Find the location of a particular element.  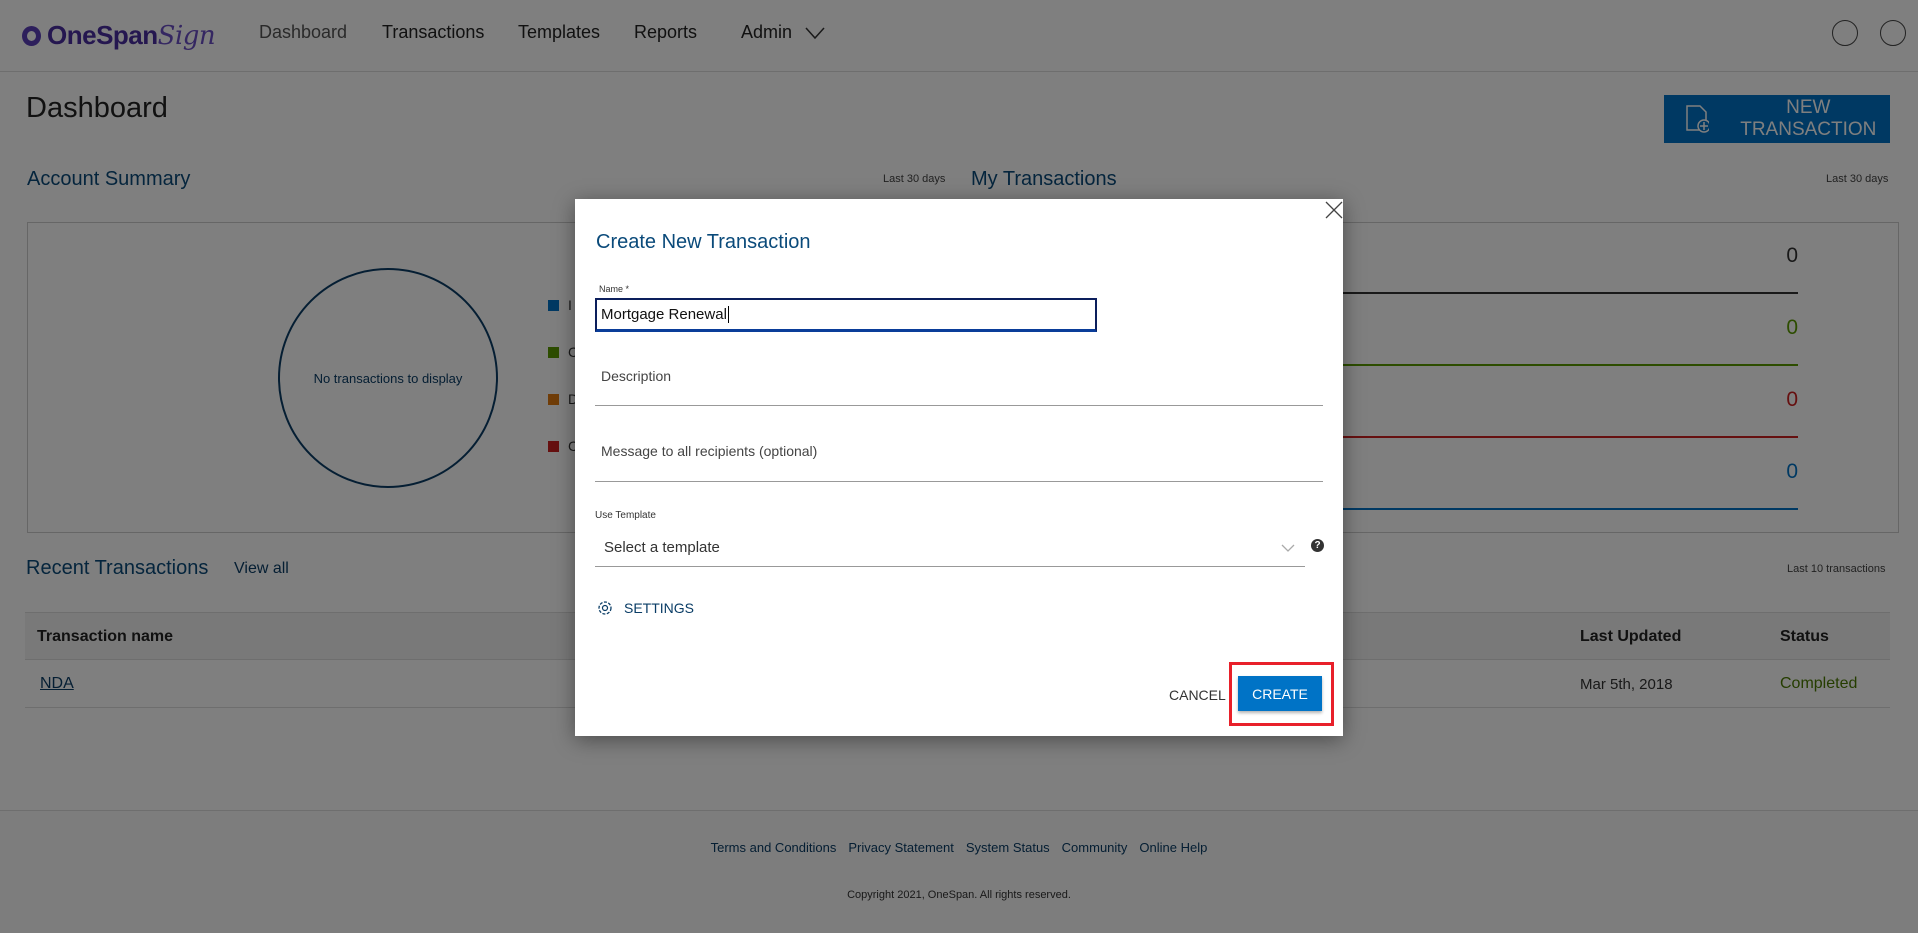

template-select: Select a template is located at coordinates (950, 550).